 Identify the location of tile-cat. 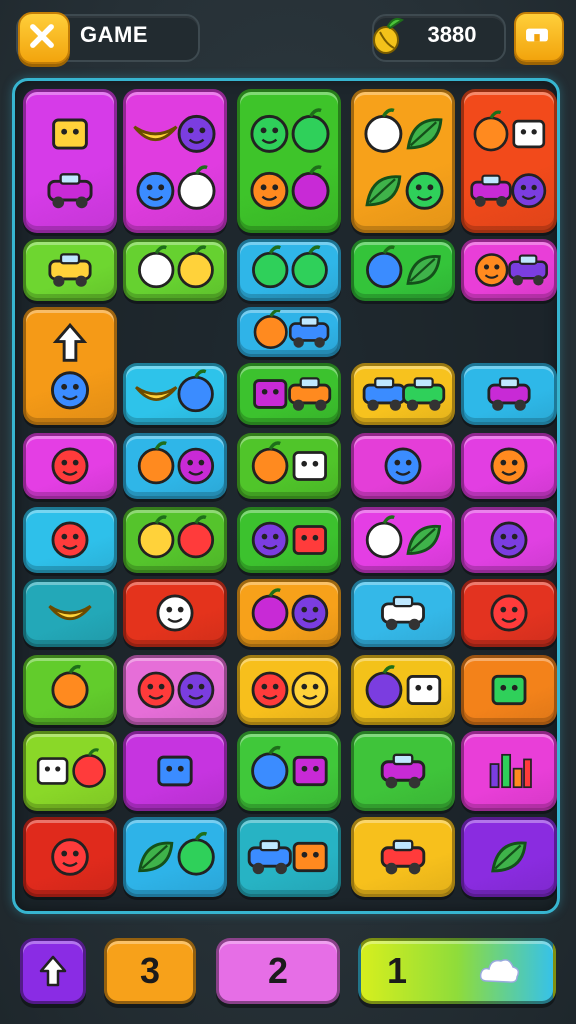
(70, 466).